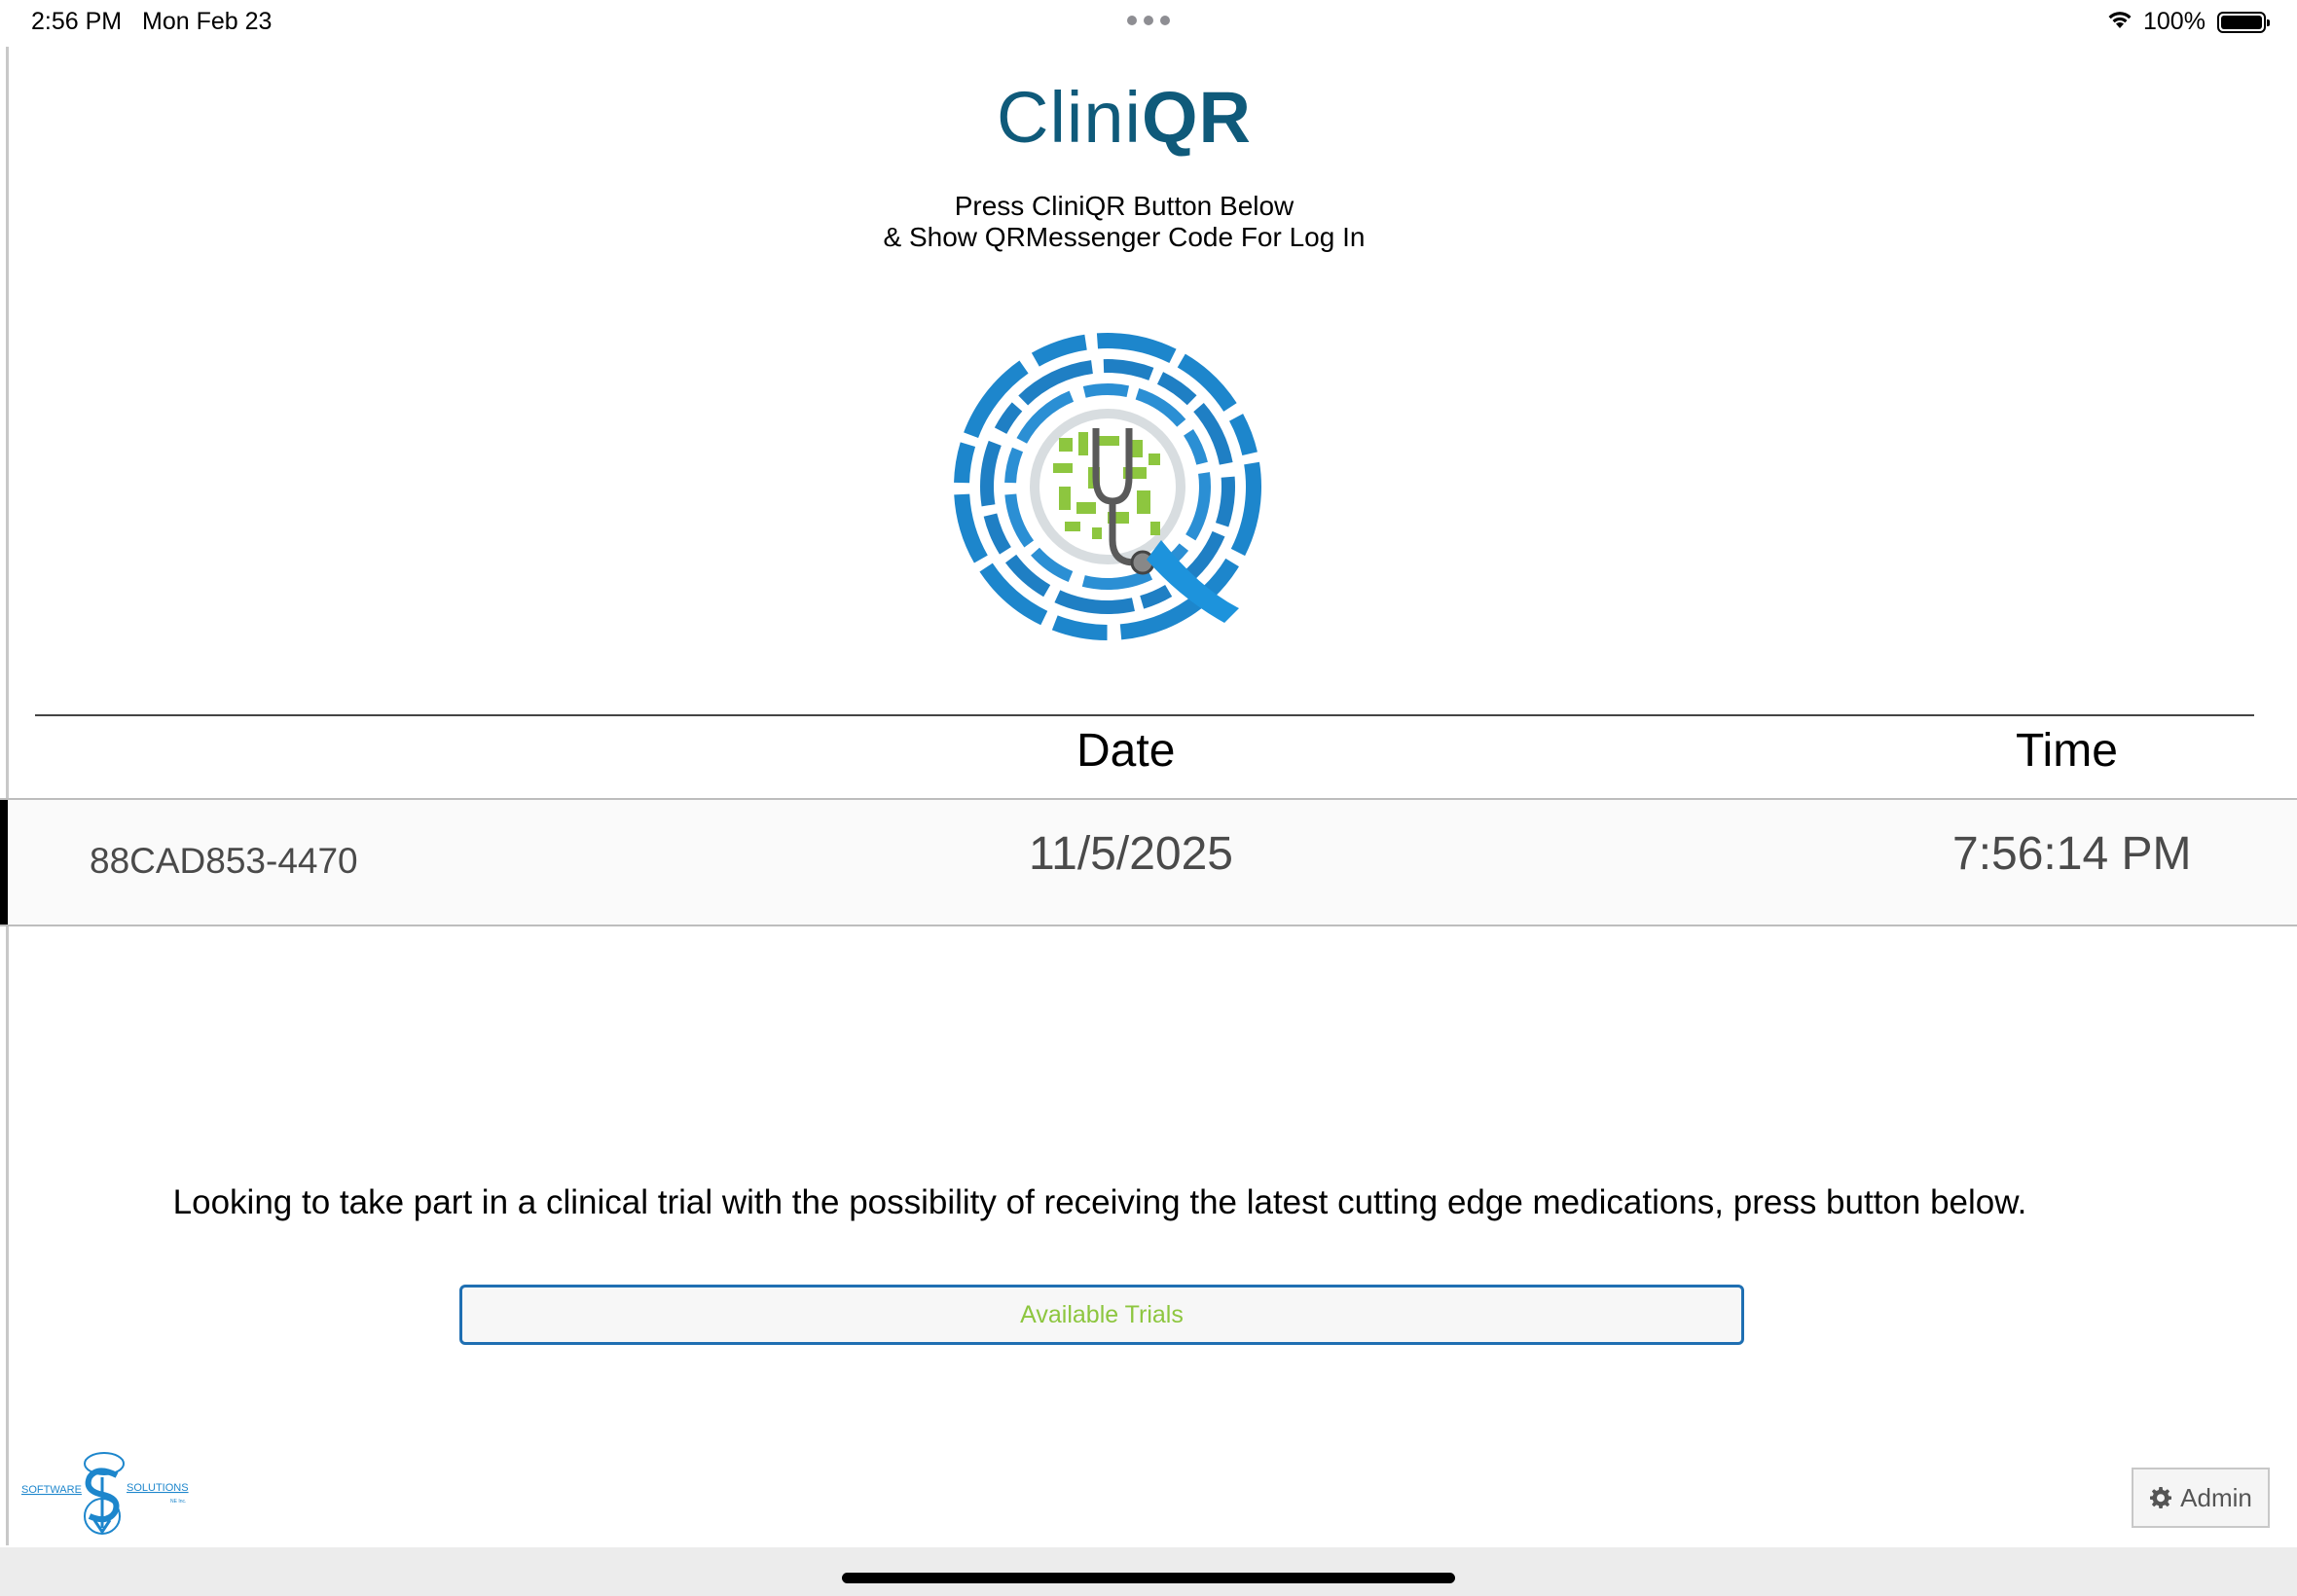 This screenshot has width=2297, height=1596. Describe the element at coordinates (1148, 1571) in the screenshot. I see `bottom-bar` at that location.